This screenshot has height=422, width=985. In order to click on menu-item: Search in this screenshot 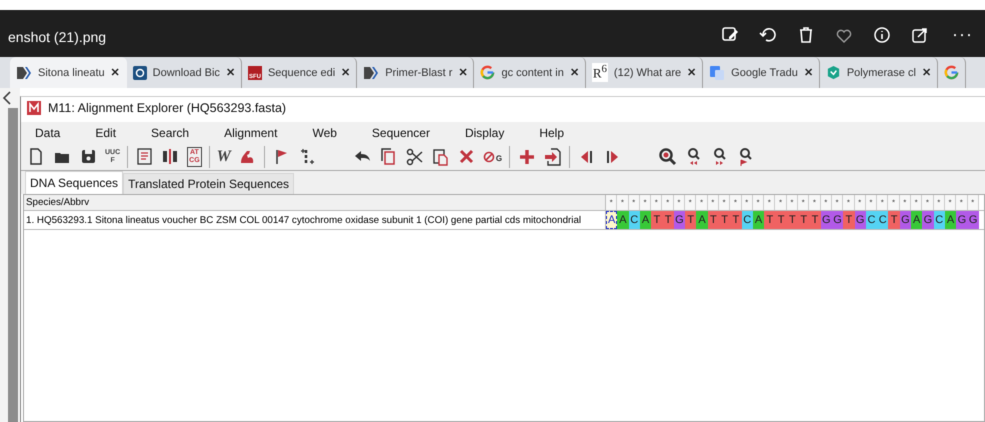, I will do `click(173, 133)`.